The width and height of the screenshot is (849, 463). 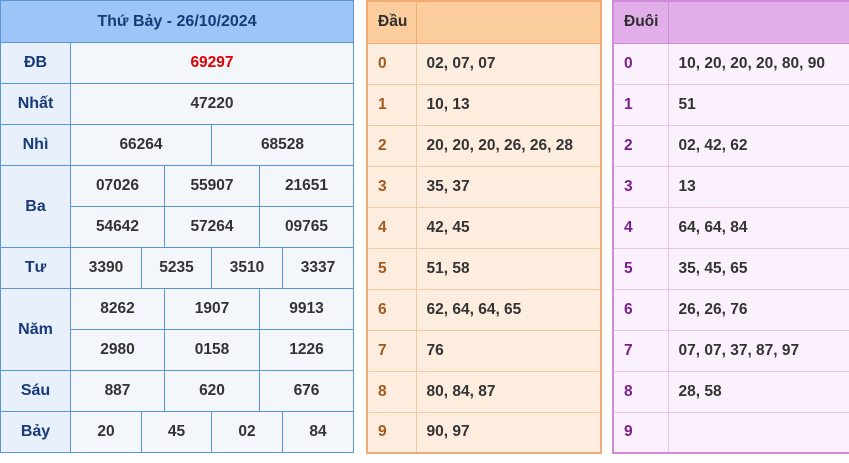 I want to click on duoi-row: 3 13, so click(x=731, y=187).